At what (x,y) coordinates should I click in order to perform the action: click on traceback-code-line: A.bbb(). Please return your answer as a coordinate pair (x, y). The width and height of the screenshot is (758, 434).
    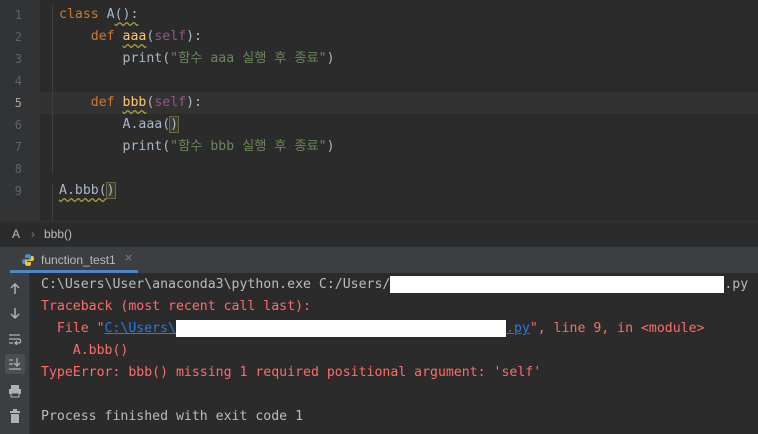
    Looking at the image, I should click on (85, 350).